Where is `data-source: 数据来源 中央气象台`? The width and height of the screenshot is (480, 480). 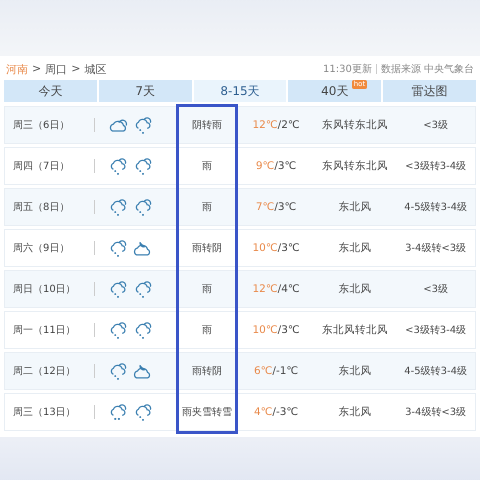
data-source: 数据来源 中央气象台 is located at coordinates (427, 69).